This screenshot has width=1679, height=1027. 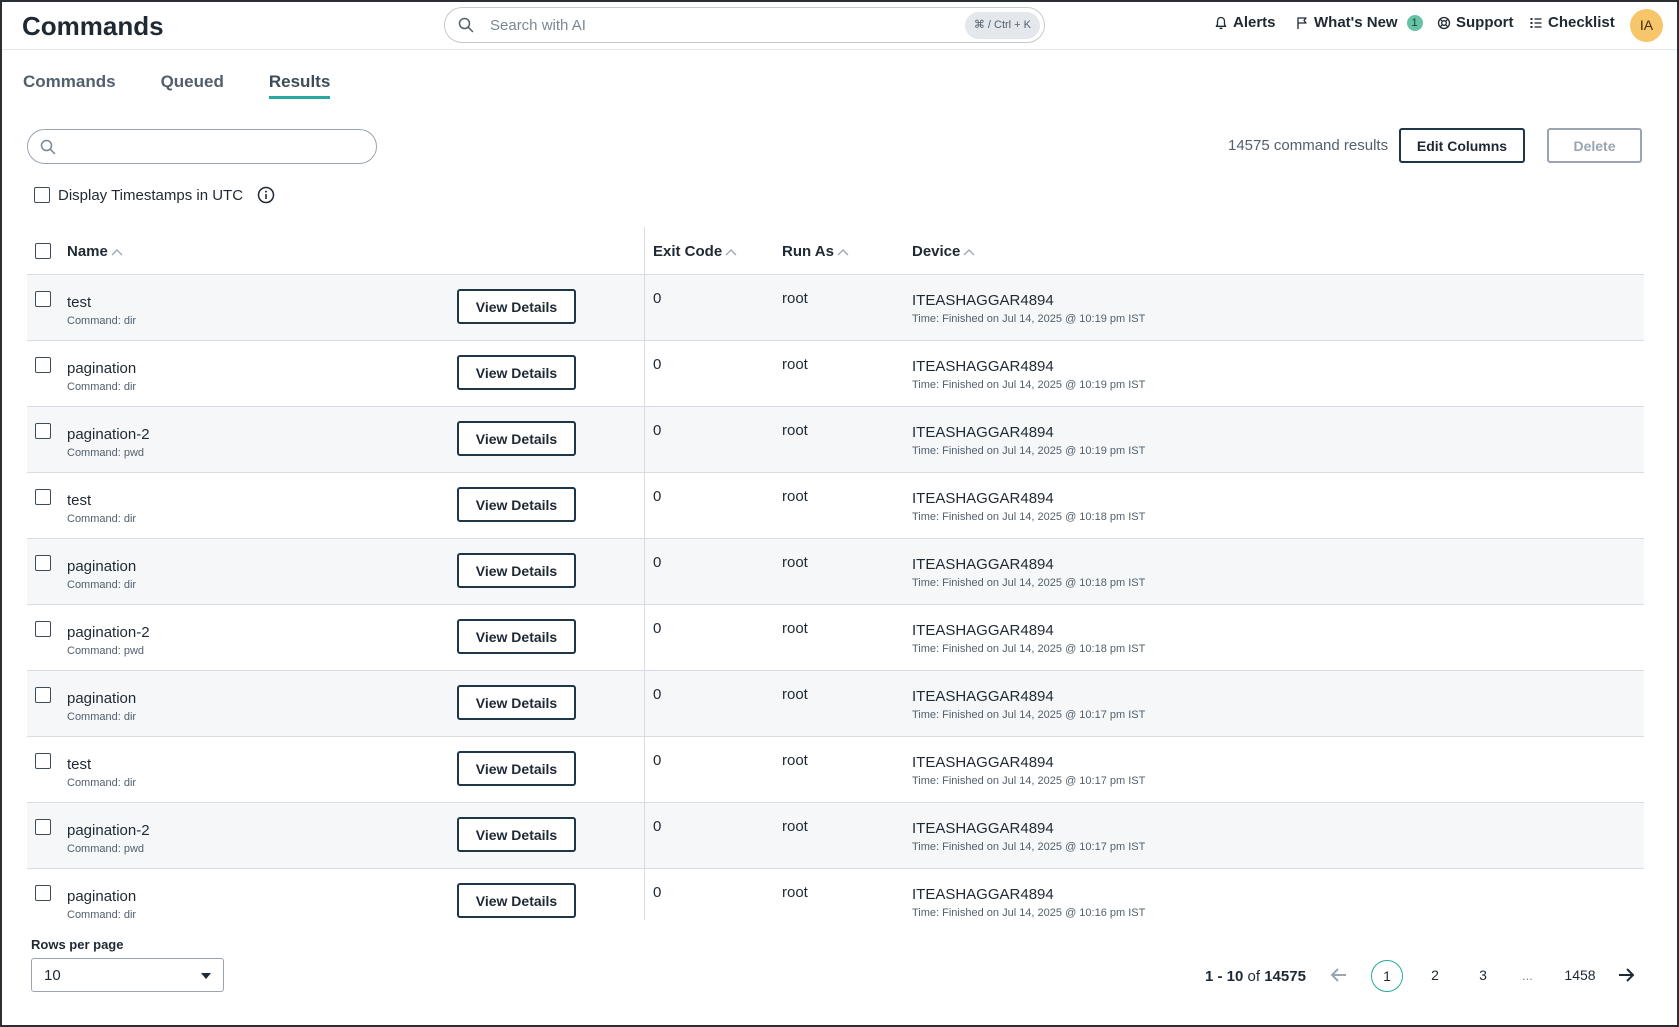 I want to click on whats-new-label: What's New, so click(x=1356, y=22).